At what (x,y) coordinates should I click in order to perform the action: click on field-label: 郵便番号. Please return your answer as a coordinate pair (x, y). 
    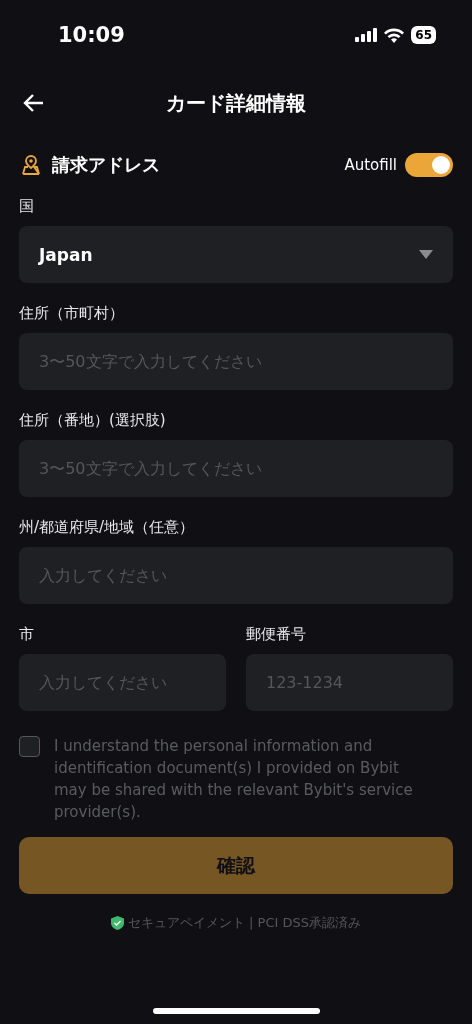
    Looking at the image, I should click on (276, 634).